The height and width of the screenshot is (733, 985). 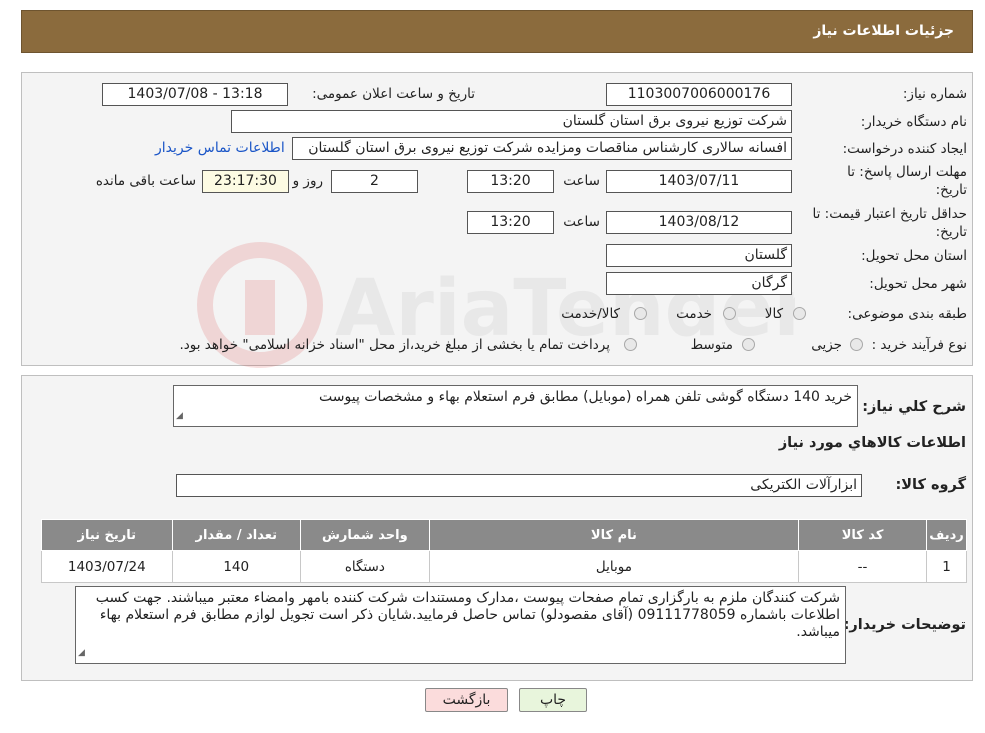 I want to click on goods-group-field: ابزارآلات الکتریکی, so click(x=519, y=485).